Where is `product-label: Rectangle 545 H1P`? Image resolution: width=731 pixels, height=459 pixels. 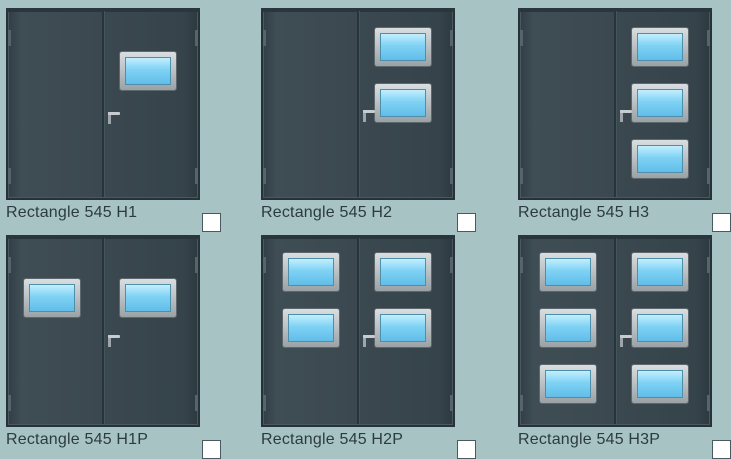
product-label: Rectangle 545 H1P is located at coordinates (77, 439).